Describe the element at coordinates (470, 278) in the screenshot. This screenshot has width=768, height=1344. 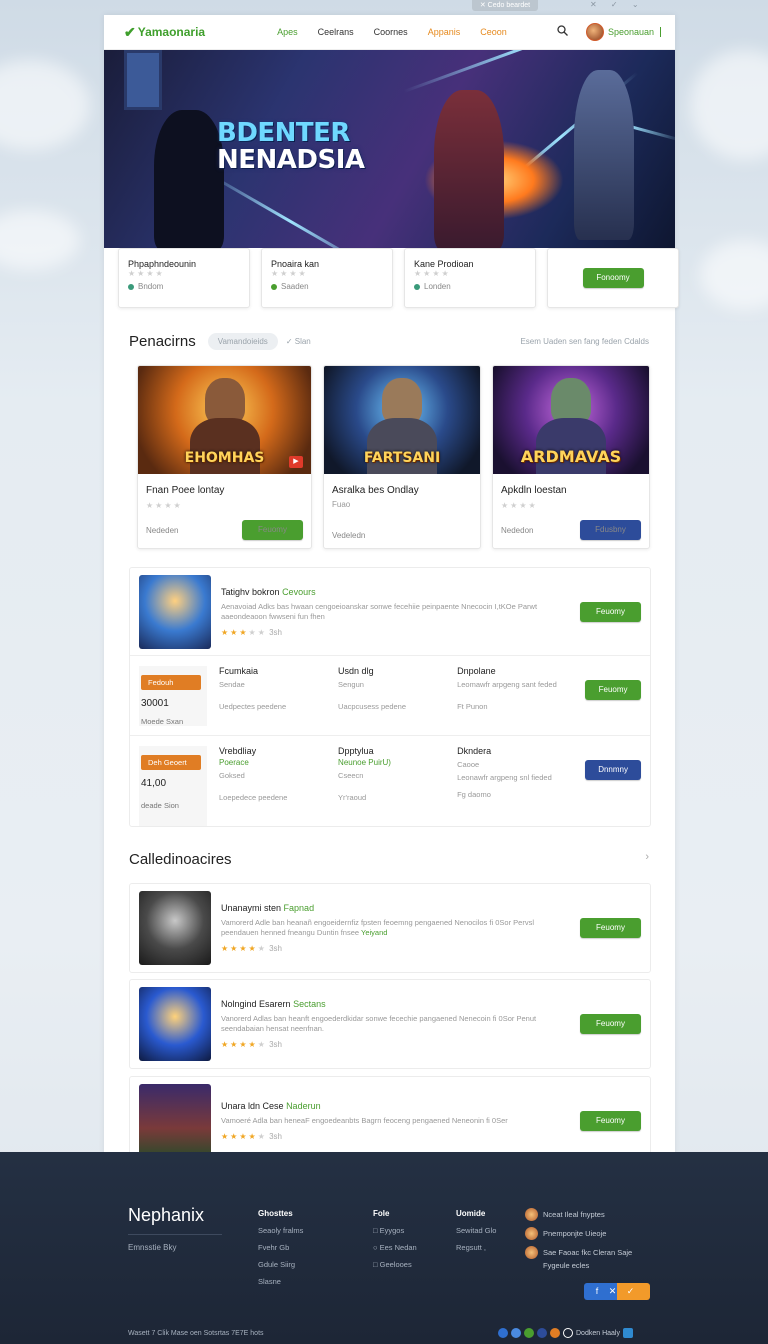
I see `featured-card: Kane Prodioan ★★★★ Londen` at that location.